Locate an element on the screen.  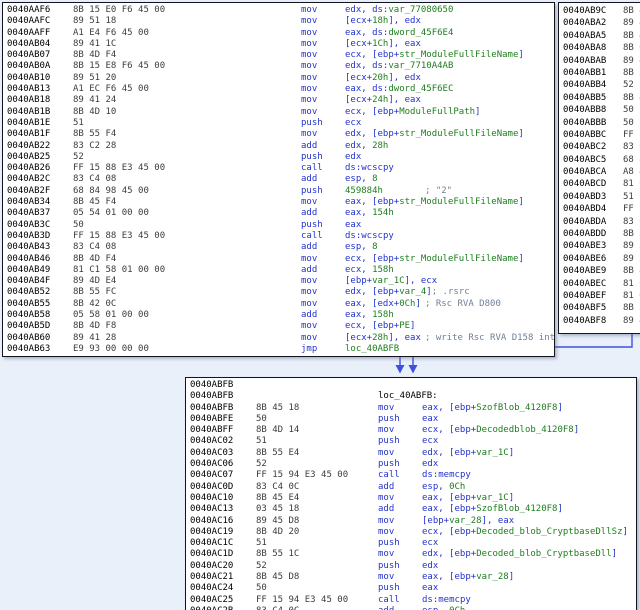
address: 0040AB04 is located at coordinates (29, 43).